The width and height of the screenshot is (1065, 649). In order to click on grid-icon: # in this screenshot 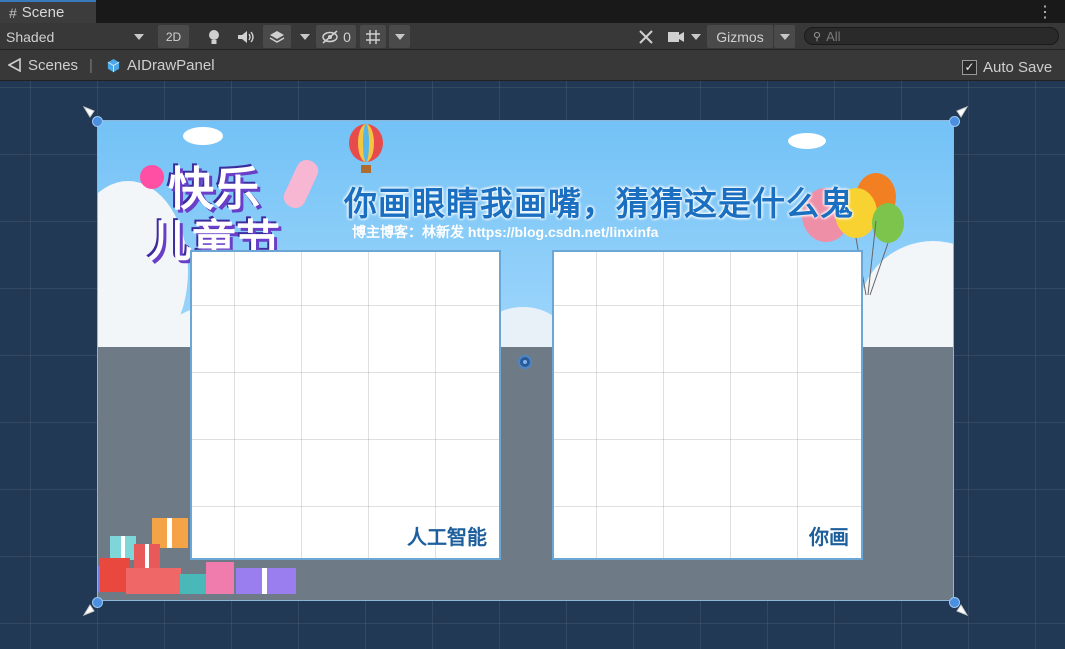, I will do `click(13, 12)`.